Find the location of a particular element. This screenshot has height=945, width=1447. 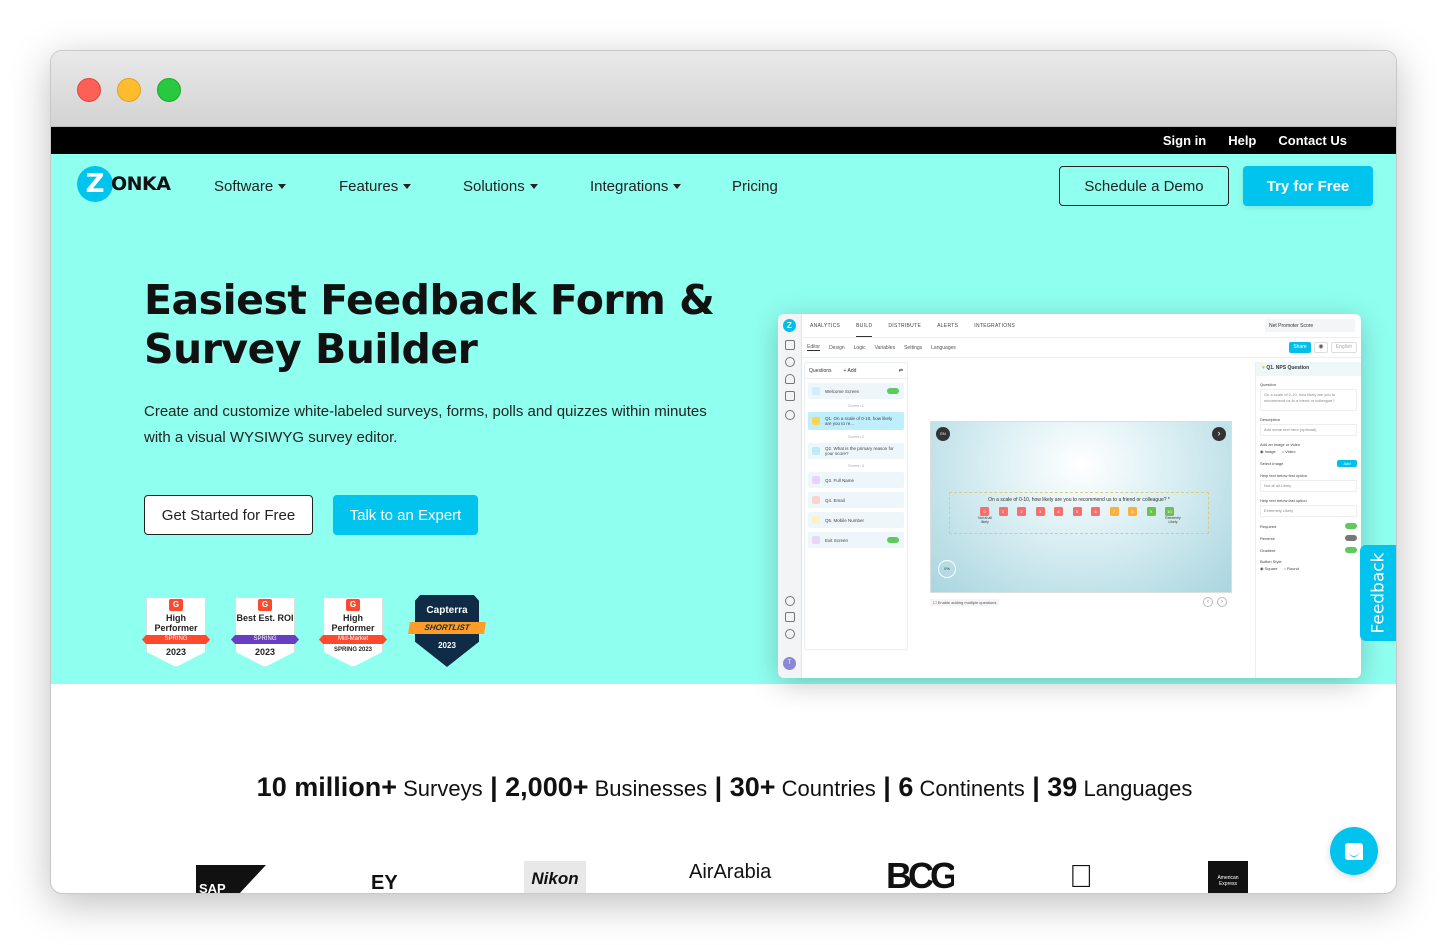

badge-ribbon: SPRING is located at coordinates (176, 639).